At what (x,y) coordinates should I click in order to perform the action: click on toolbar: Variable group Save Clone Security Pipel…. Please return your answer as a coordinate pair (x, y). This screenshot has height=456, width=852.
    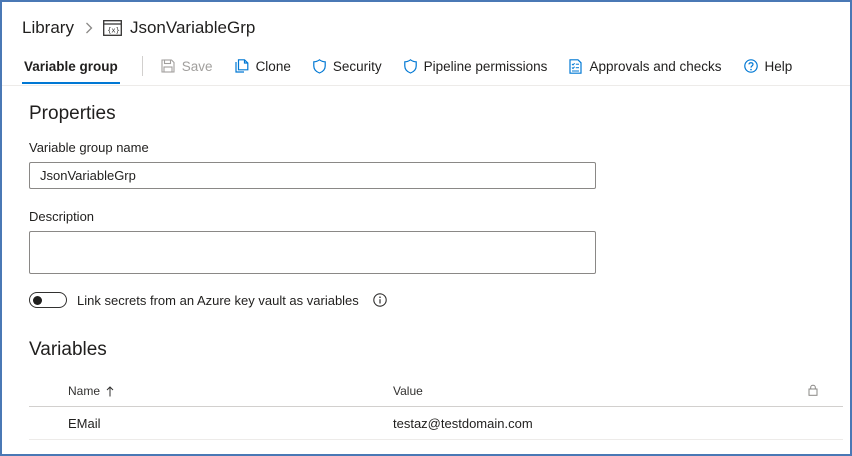
    Looking at the image, I should click on (418, 68).